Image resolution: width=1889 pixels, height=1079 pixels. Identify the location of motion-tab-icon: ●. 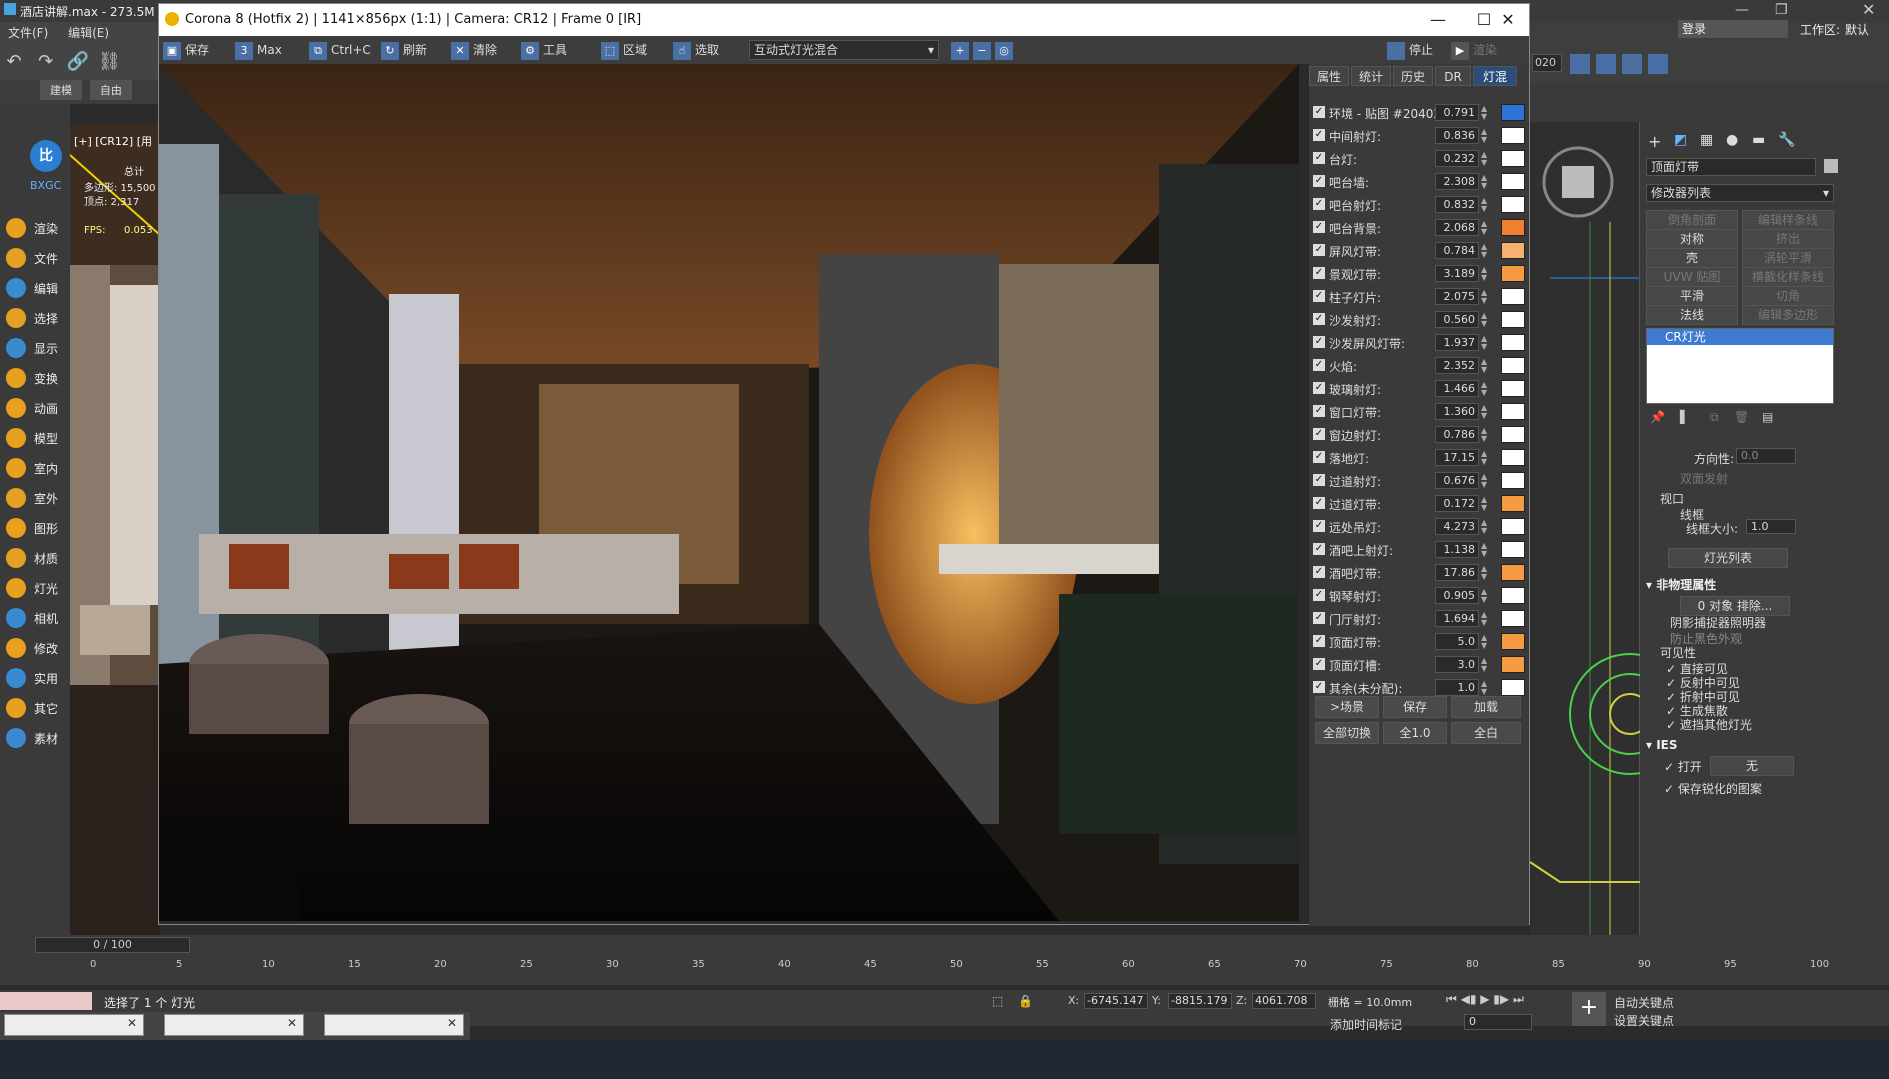
(1732, 140).